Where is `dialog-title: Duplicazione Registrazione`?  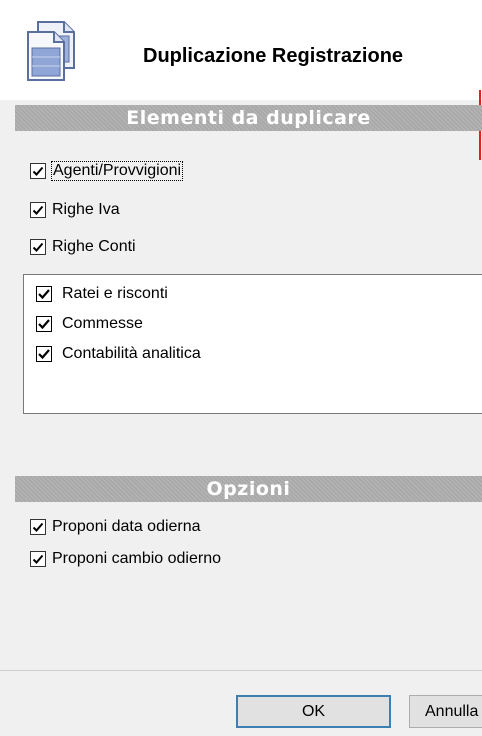
dialog-title: Duplicazione Registrazione is located at coordinates (273, 56).